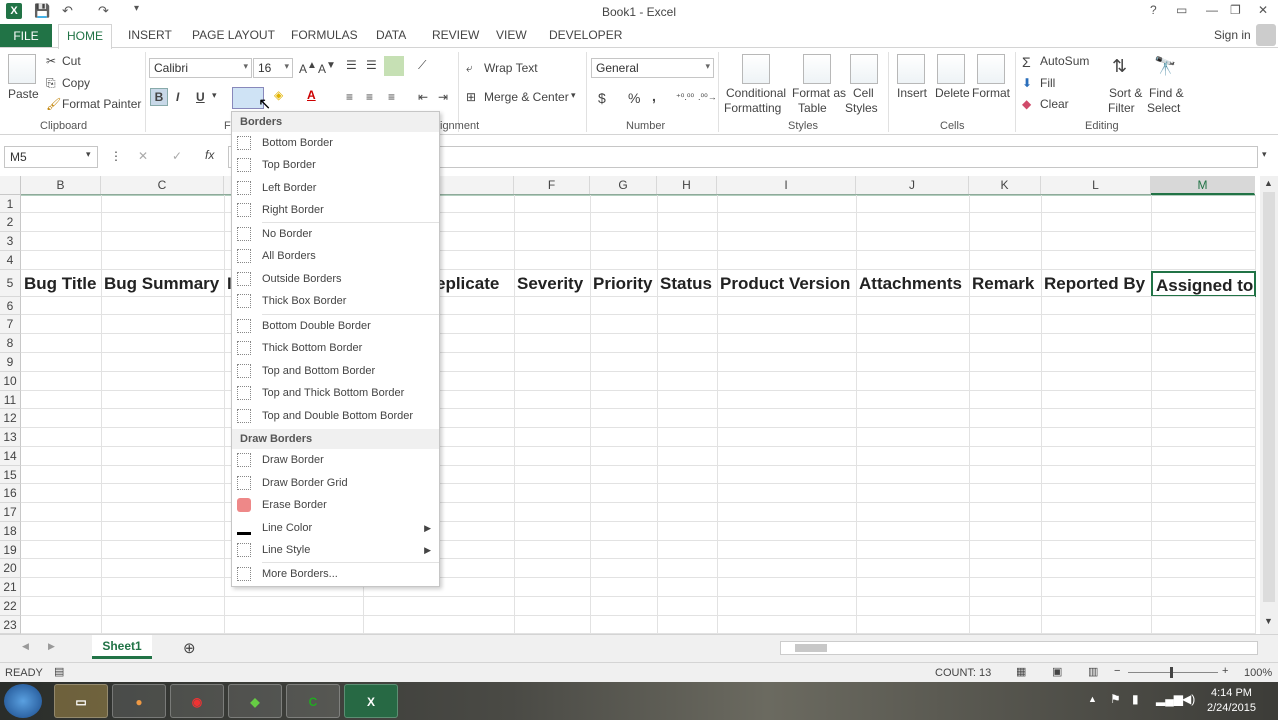 The height and width of the screenshot is (720, 1278). I want to click on macro-record-icon: ▤, so click(59, 671).